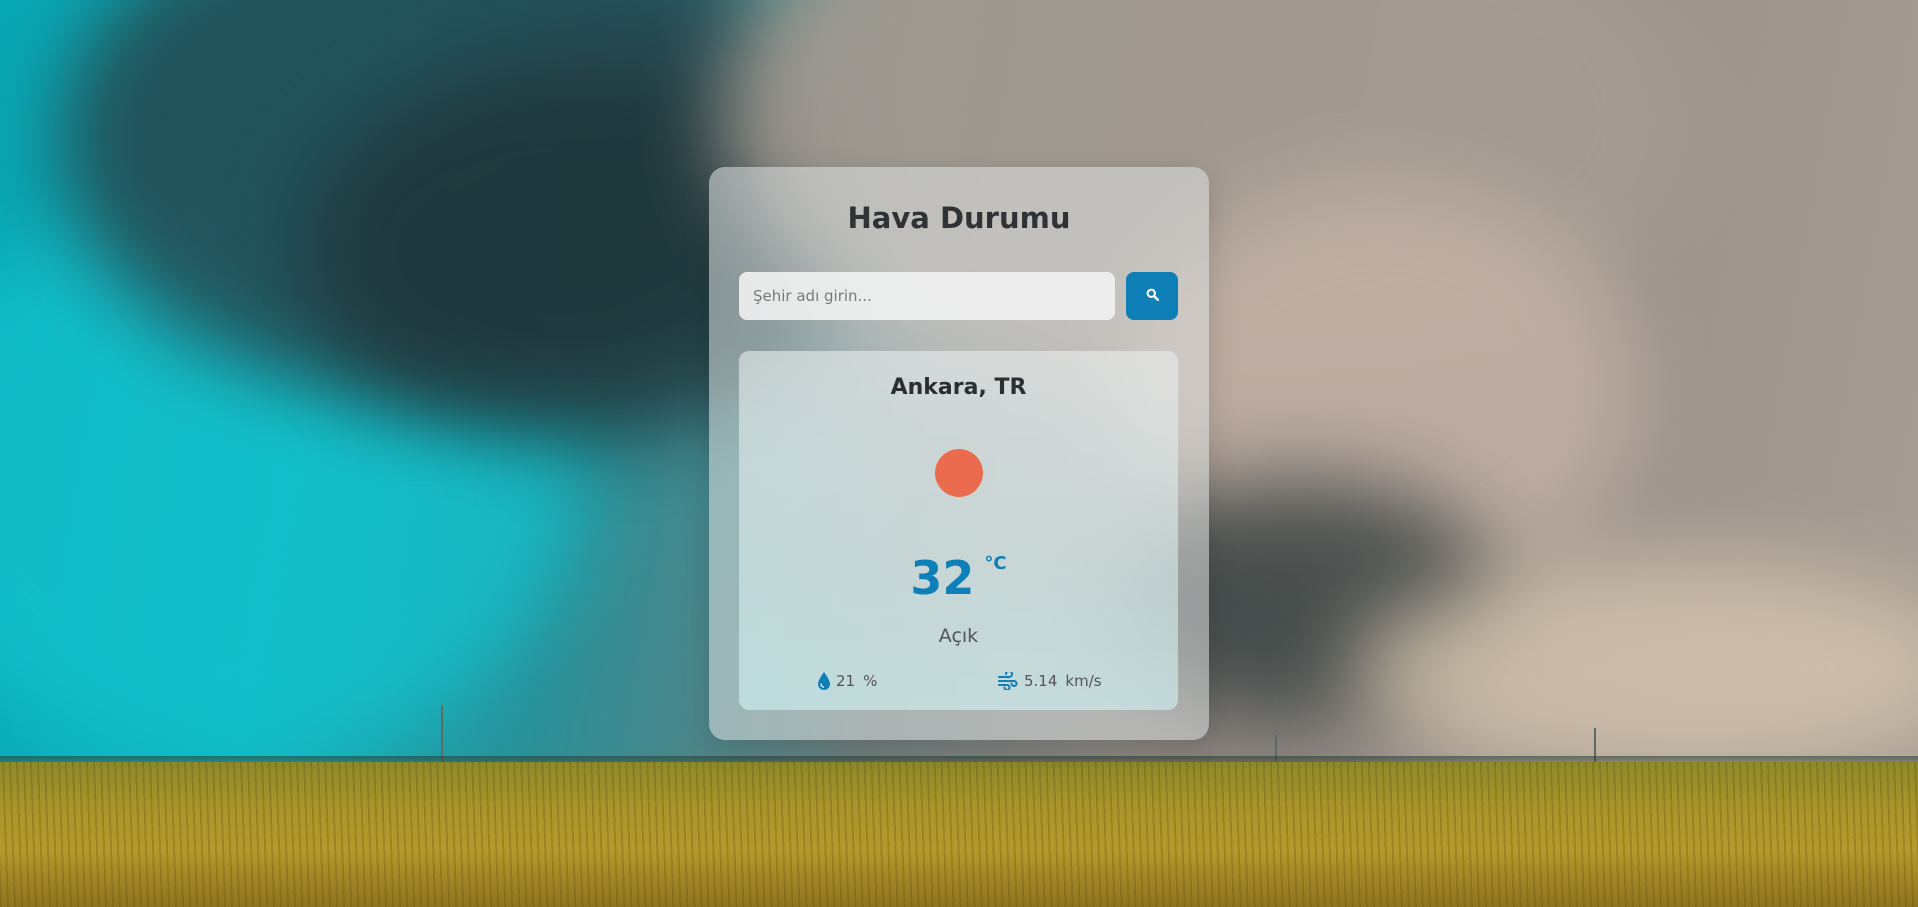 This screenshot has height=907, width=1918. I want to click on city-name: Ankara, TR, so click(958, 387).